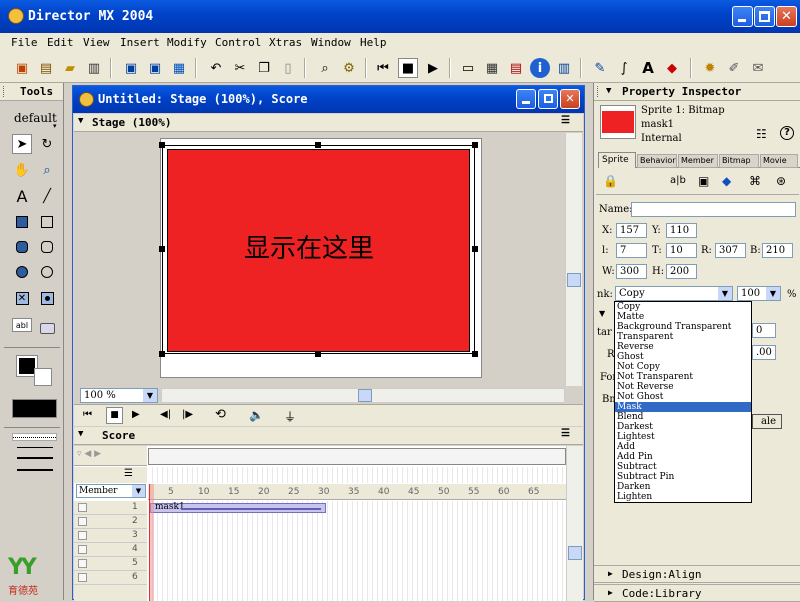  I want to click on play-icon: ▶, so click(433, 68).